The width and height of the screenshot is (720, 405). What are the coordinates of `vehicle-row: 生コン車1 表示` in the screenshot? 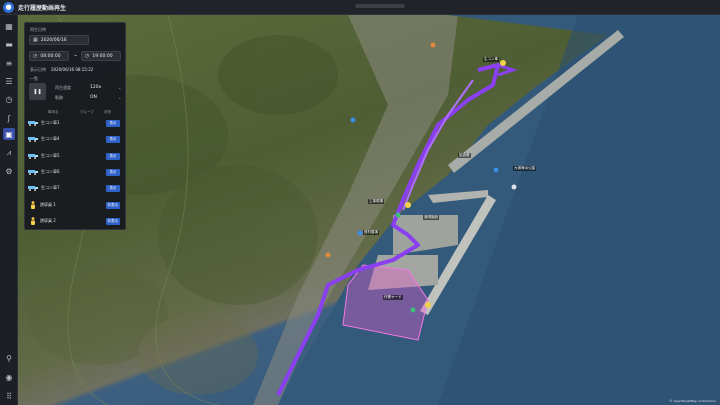 It's located at (74, 123).